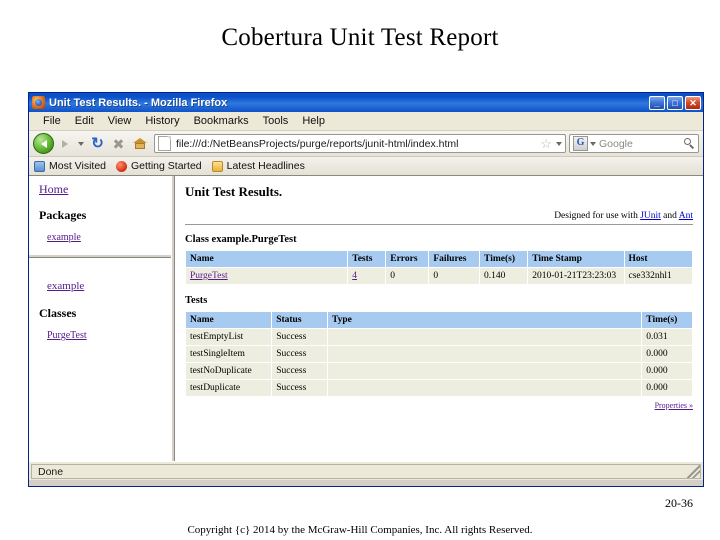 The height and width of the screenshot is (540, 720). What do you see at coordinates (70, 166) in the screenshot?
I see `bookmark-most-visited: Most Visited` at bounding box center [70, 166].